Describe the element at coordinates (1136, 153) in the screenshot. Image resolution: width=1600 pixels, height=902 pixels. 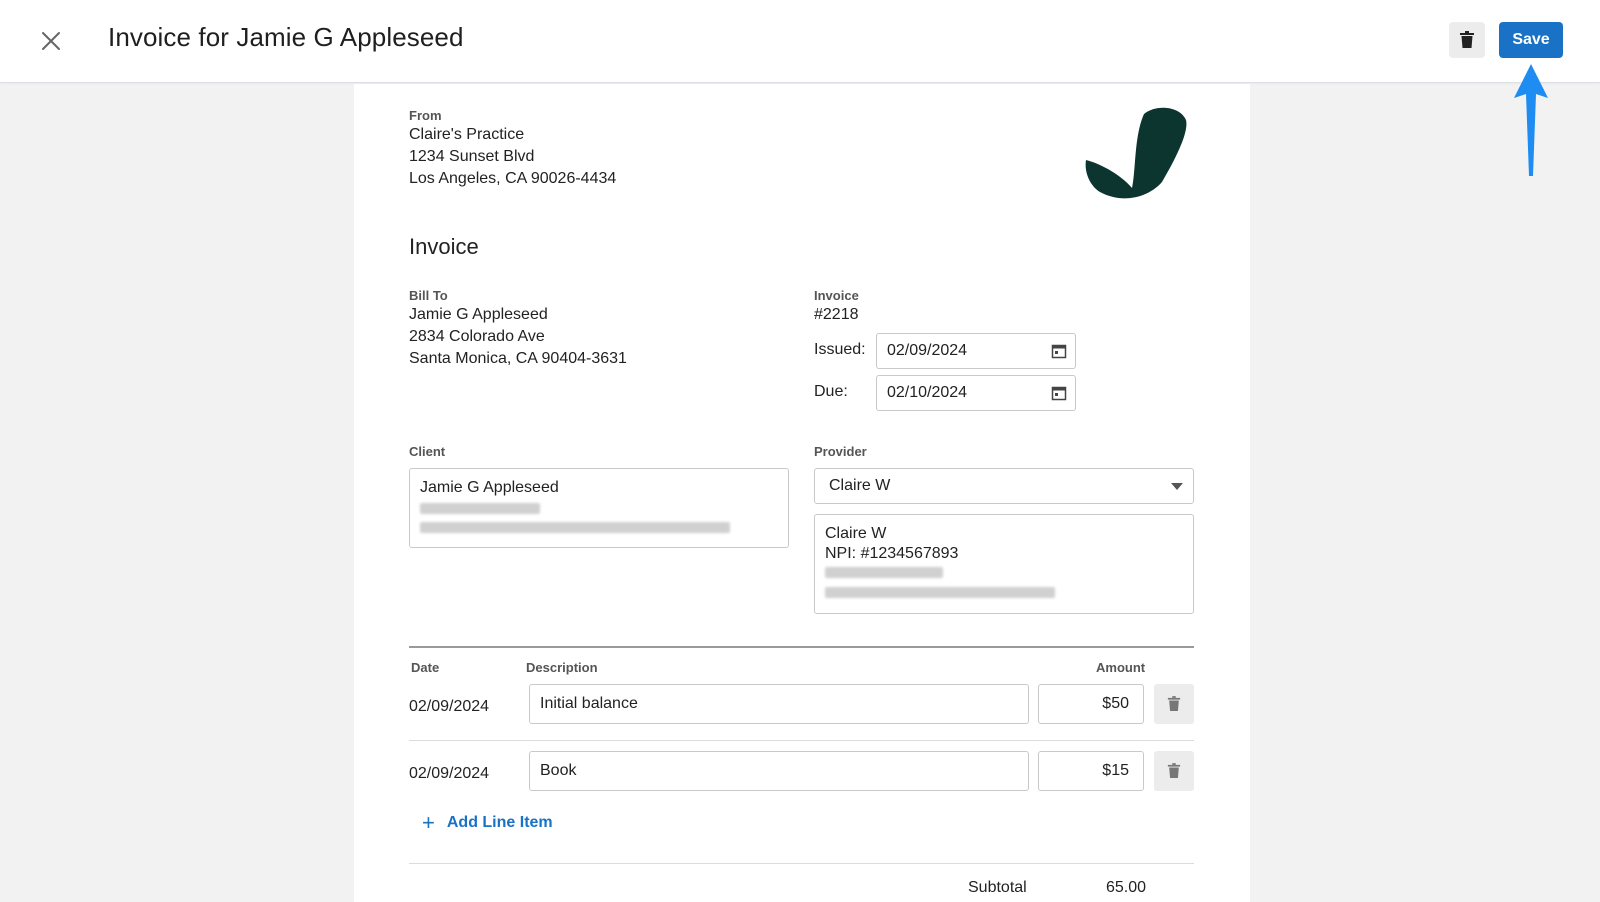
I see `practice-logo` at that location.